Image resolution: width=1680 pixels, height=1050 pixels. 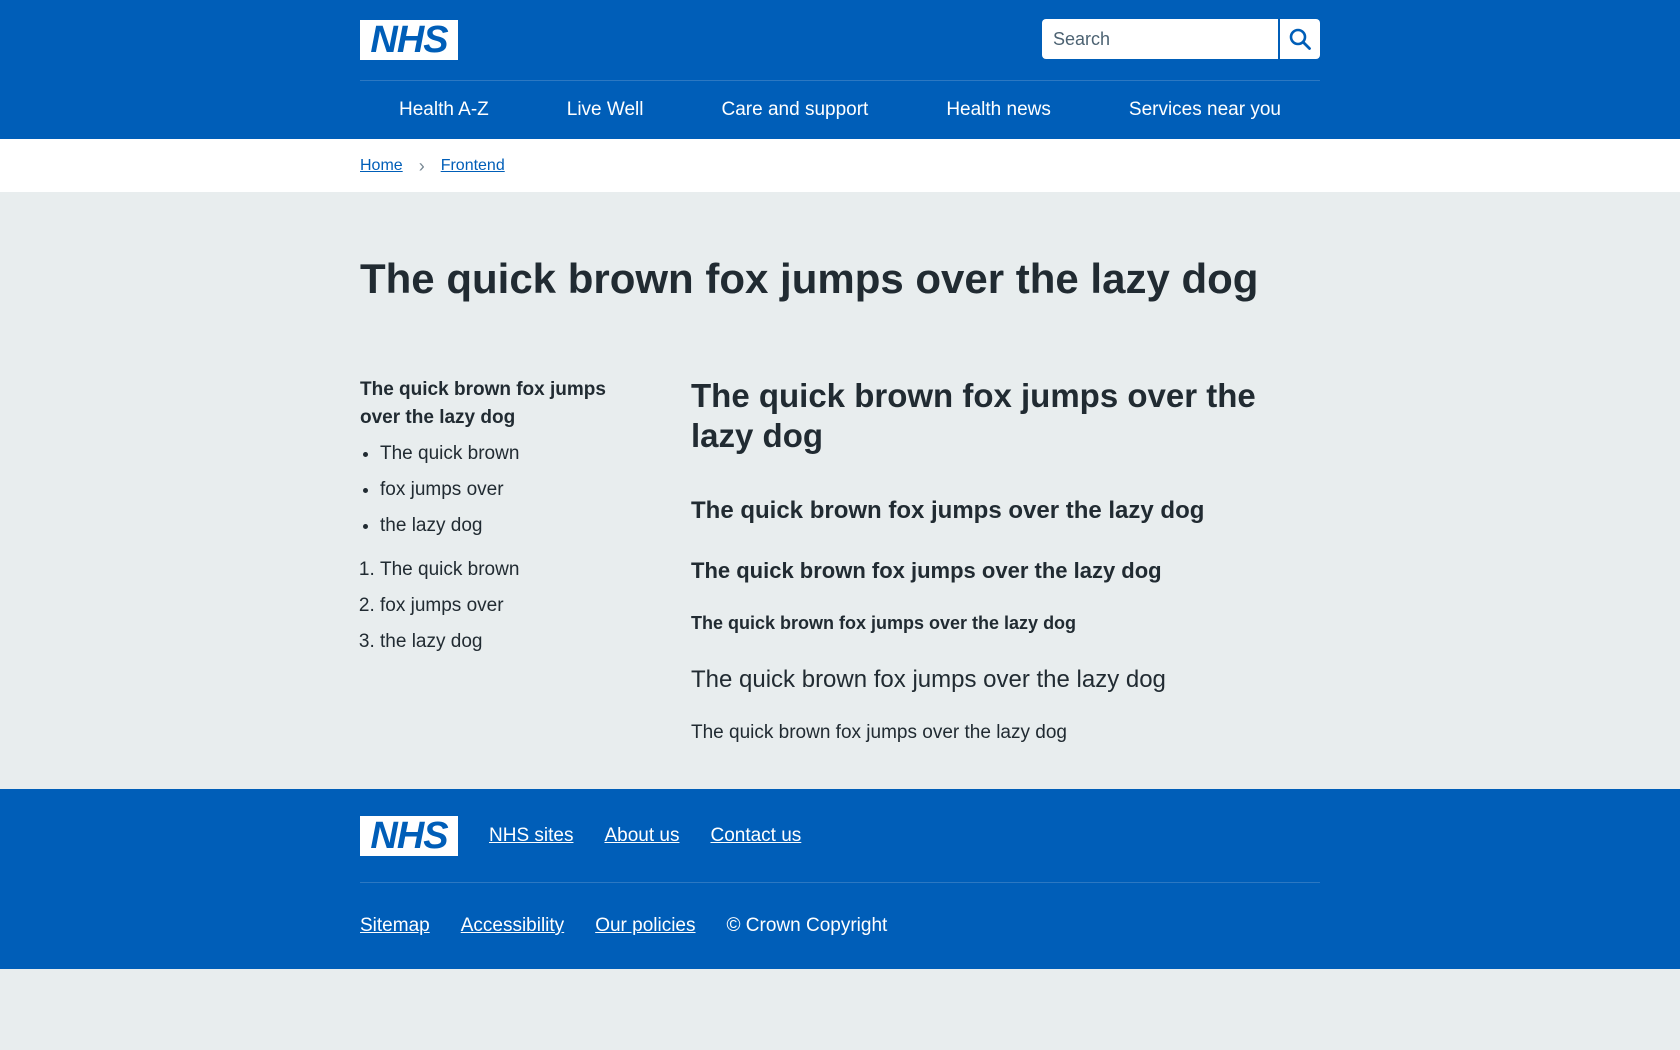 I want to click on breadcrumb: Home › Frontend, so click(x=840, y=165).